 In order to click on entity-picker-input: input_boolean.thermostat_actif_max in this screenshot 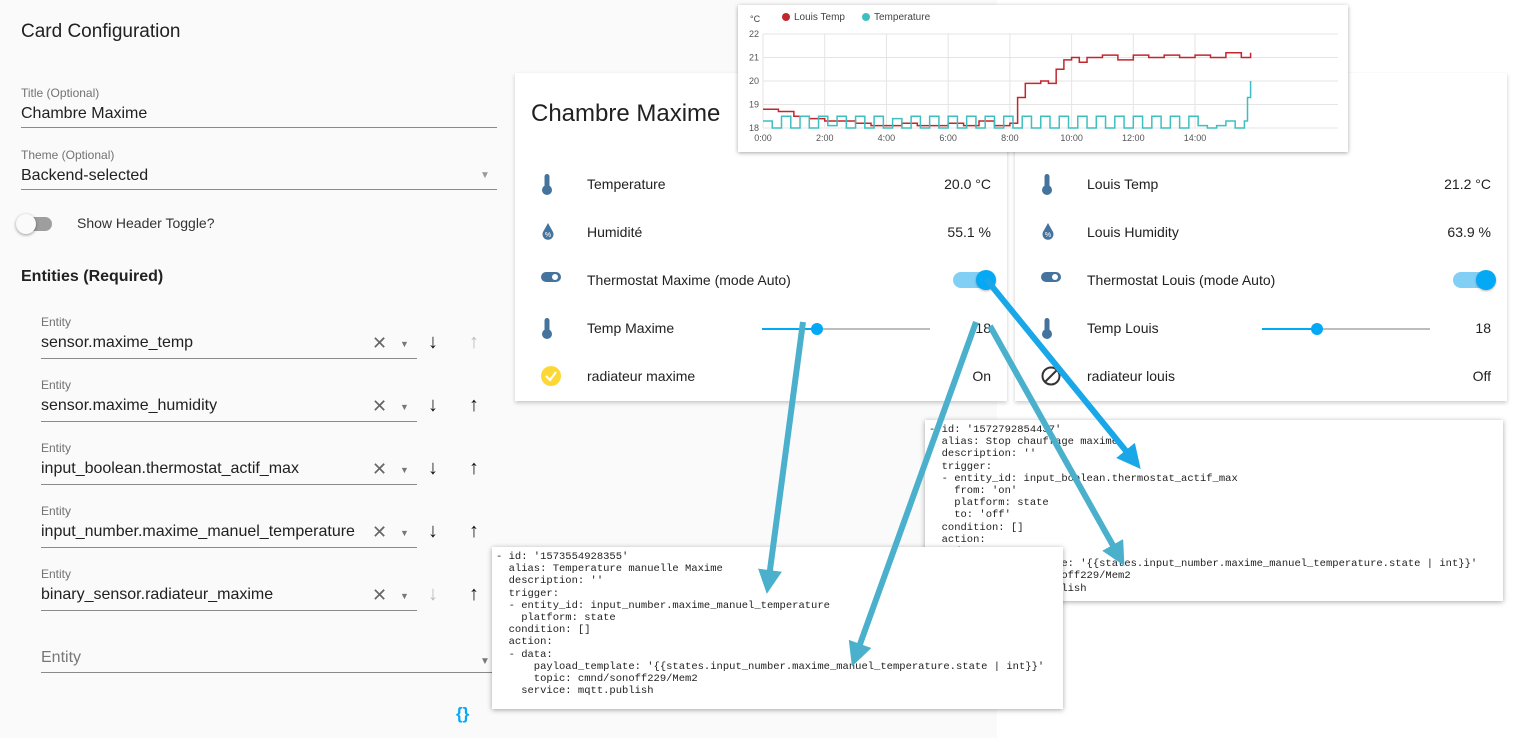, I will do `click(201, 469)`.